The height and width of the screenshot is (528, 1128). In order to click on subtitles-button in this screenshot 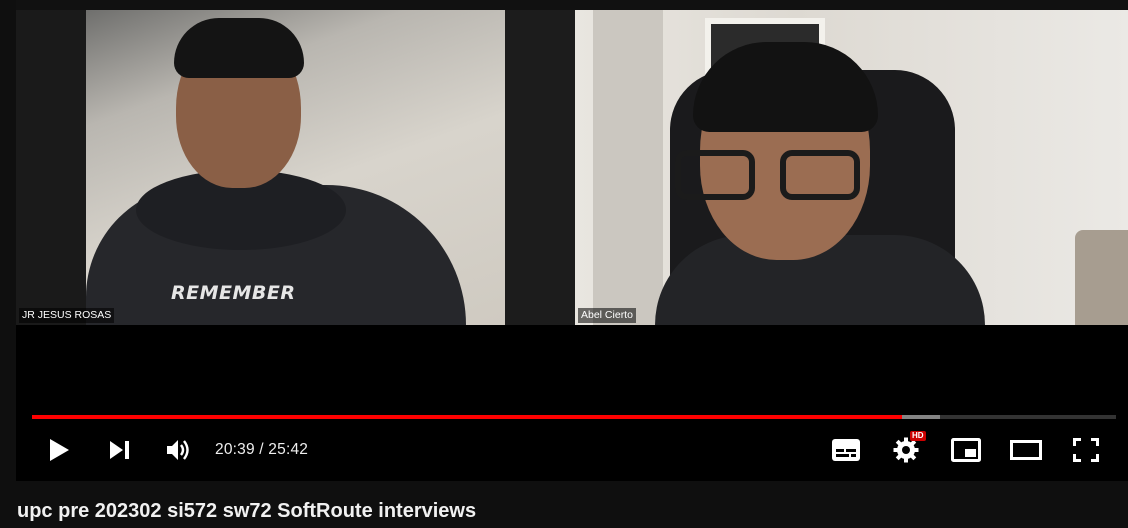, I will do `click(846, 450)`.